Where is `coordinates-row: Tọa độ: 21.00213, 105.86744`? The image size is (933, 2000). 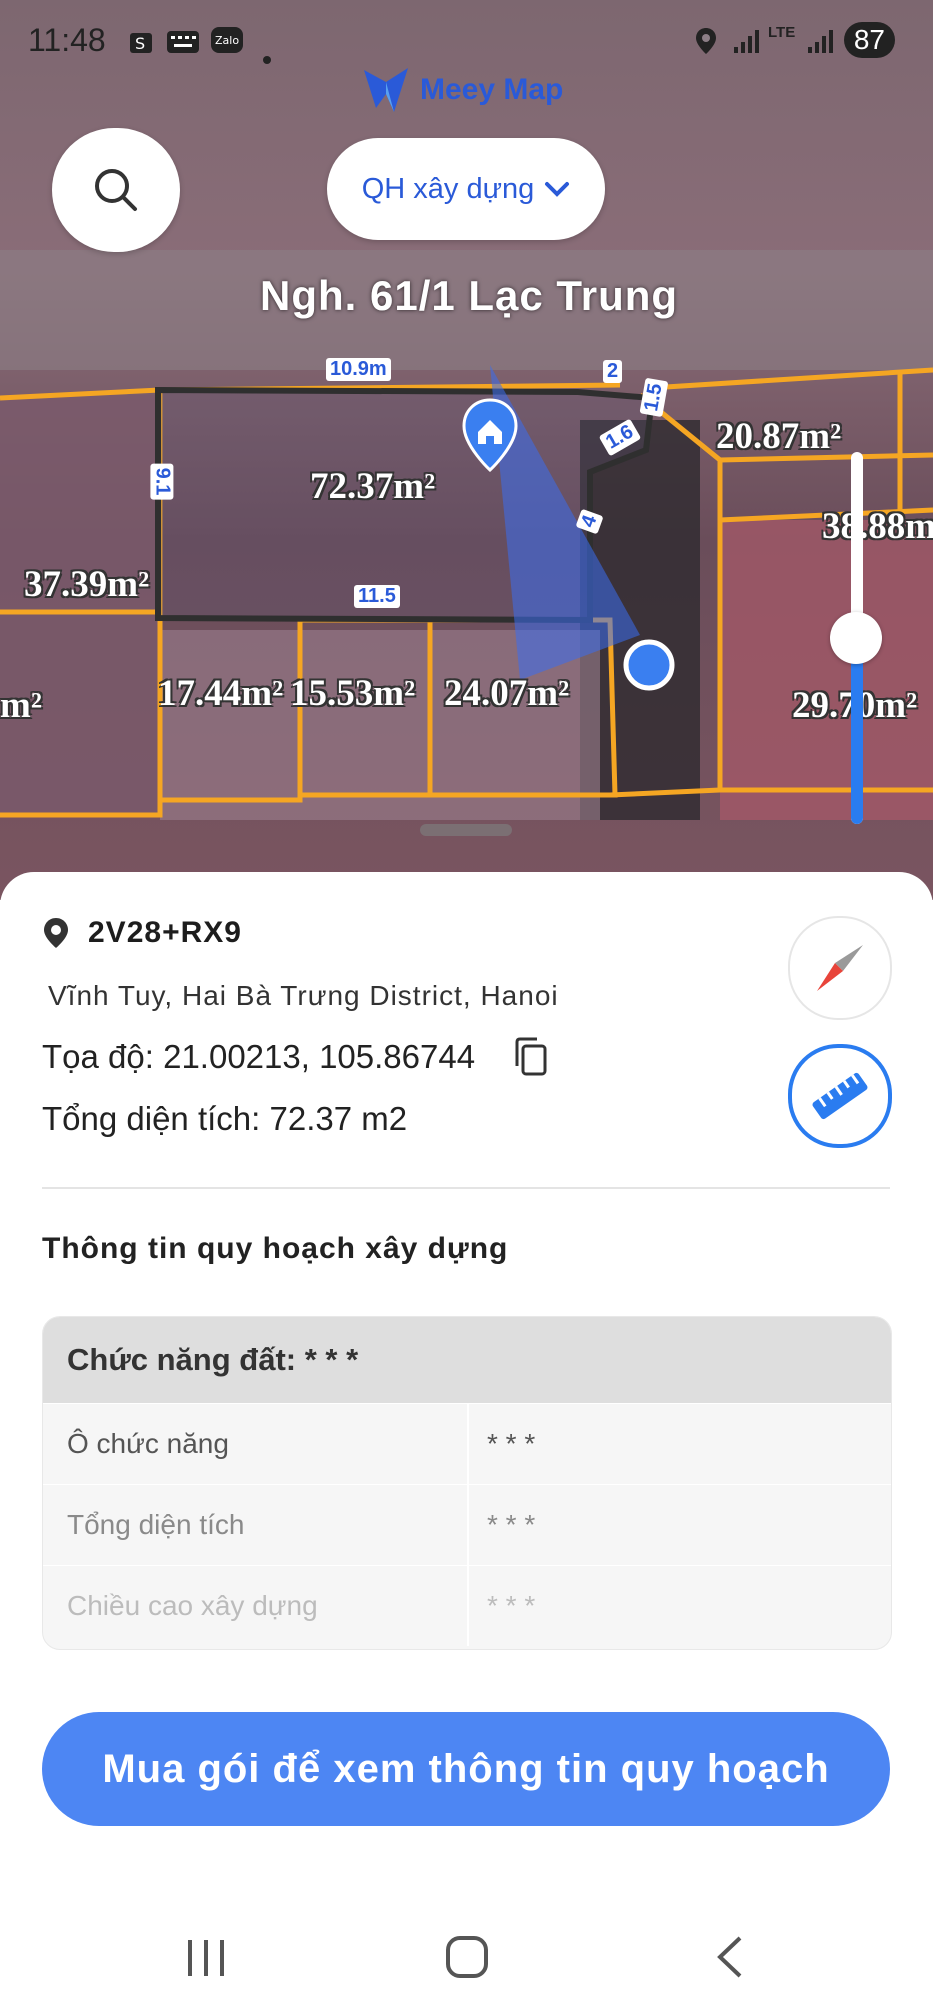
coordinates-row: Tọa độ: 21.00213, 105.86744 is located at coordinates (295, 1057).